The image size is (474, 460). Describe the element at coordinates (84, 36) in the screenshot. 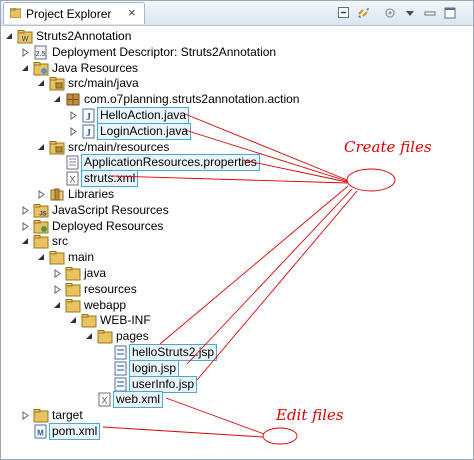

I see `tree-item-label: Struts2Annotation` at that location.